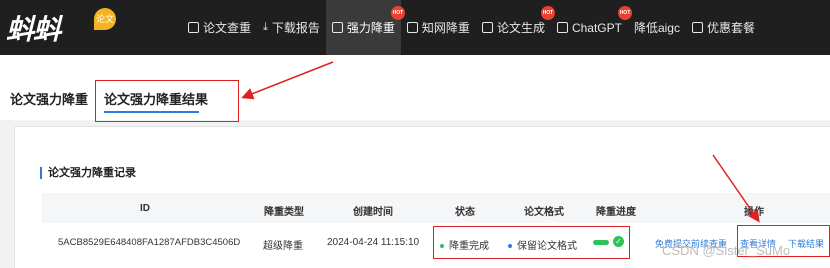 The width and height of the screenshot is (830, 268). What do you see at coordinates (88, 173) in the screenshot?
I see `section-title: 论文强力降重记录` at bounding box center [88, 173].